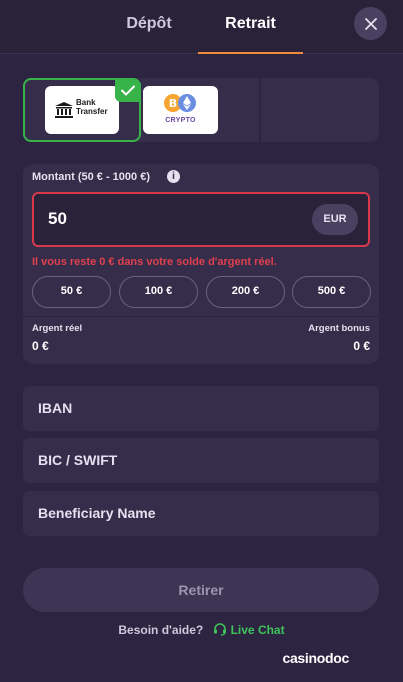 Image resolution: width=403 pixels, height=682 pixels. Describe the element at coordinates (245, 292) in the screenshot. I see `preset-200-button: 200 €` at that location.